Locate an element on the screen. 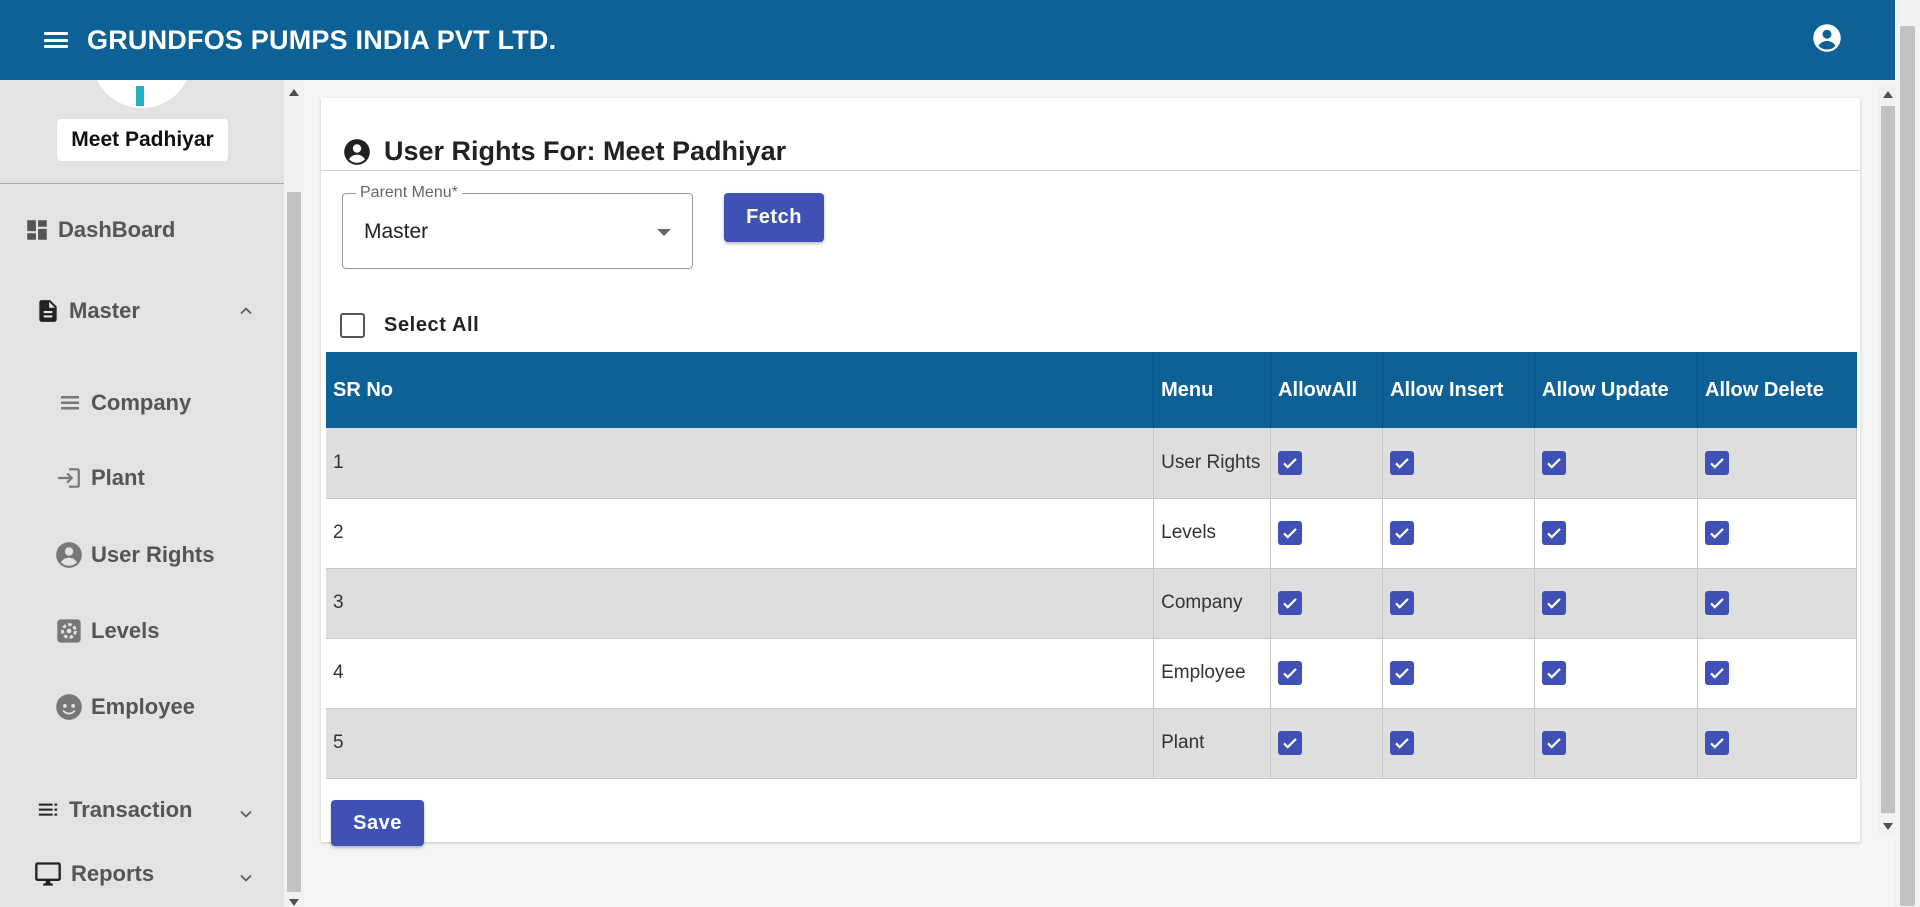  sidebar-item-plant: Plant is located at coordinates (100, 478).